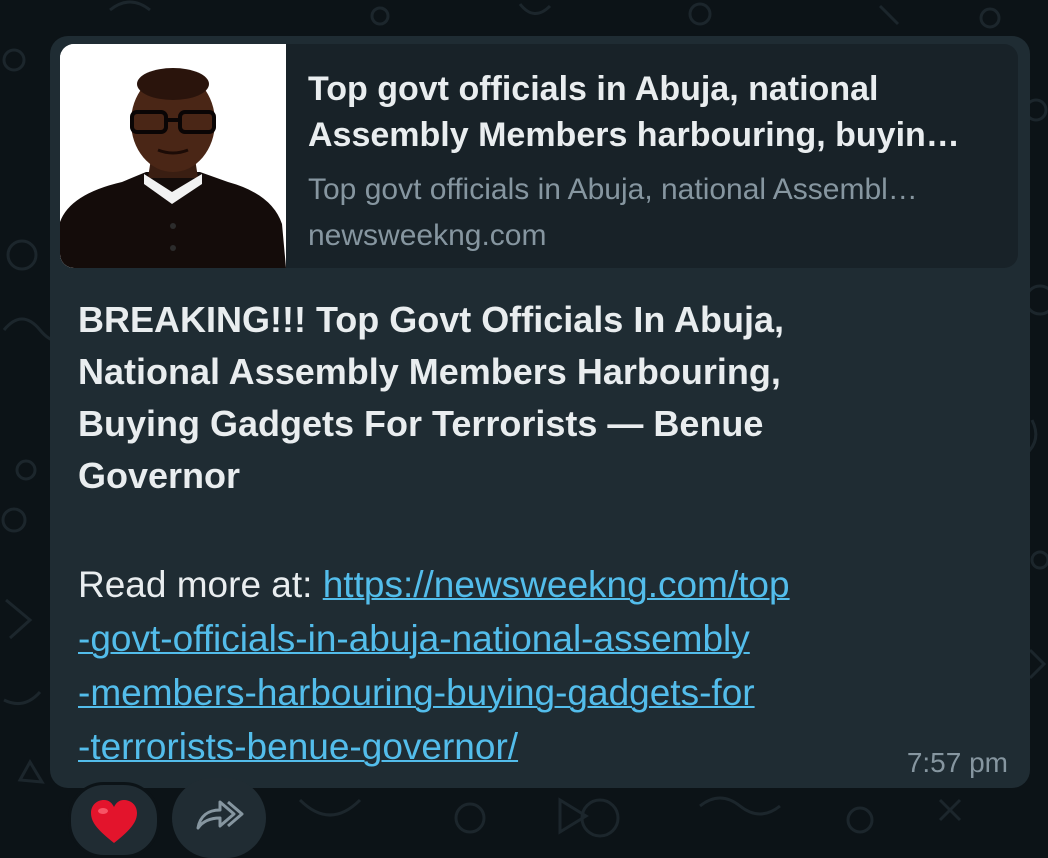 The height and width of the screenshot is (858, 1048). Describe the element at coordinates (298, 746) in the screenshot. I see `article-link-continued: -terrorists-benue-governor/` at that location.